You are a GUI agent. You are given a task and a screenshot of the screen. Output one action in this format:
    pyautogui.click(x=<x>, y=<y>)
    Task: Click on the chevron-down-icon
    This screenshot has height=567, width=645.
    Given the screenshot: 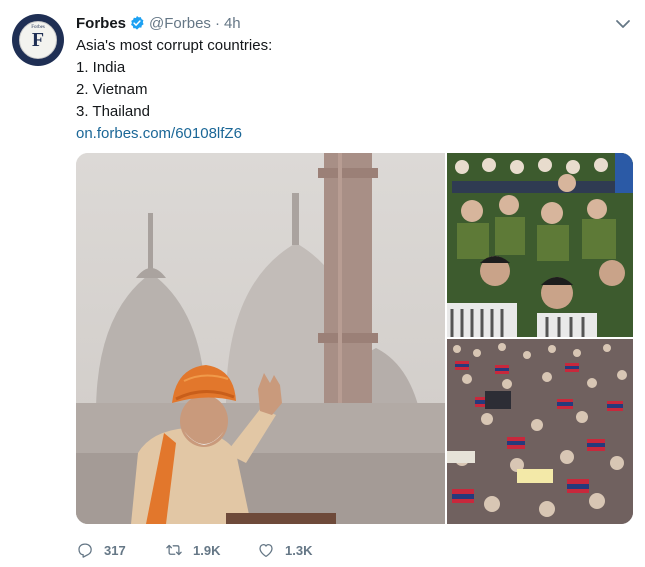 What is the action you would take?
    pyautogui.click(x=623, y=24)
    